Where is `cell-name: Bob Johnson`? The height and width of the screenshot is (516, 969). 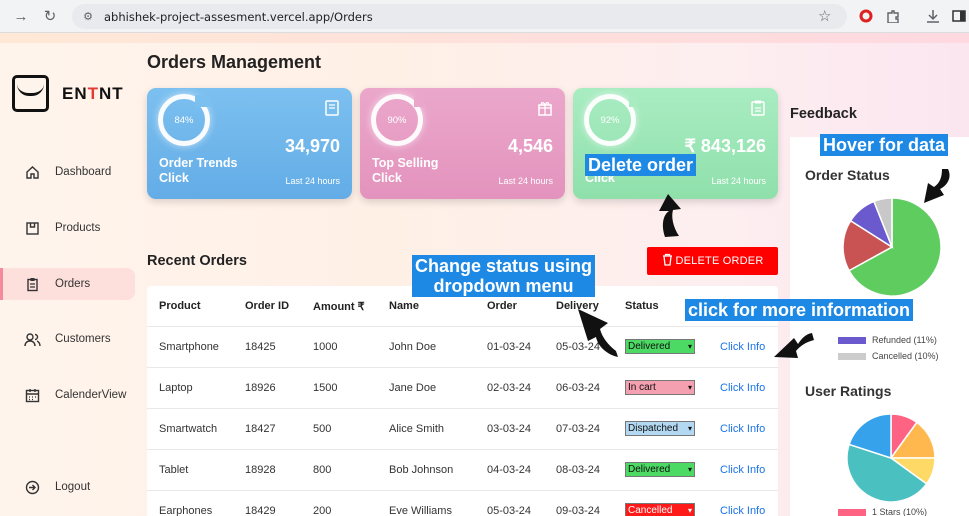 cell-name: Bob Johnson is located at coordinates (421, 470).